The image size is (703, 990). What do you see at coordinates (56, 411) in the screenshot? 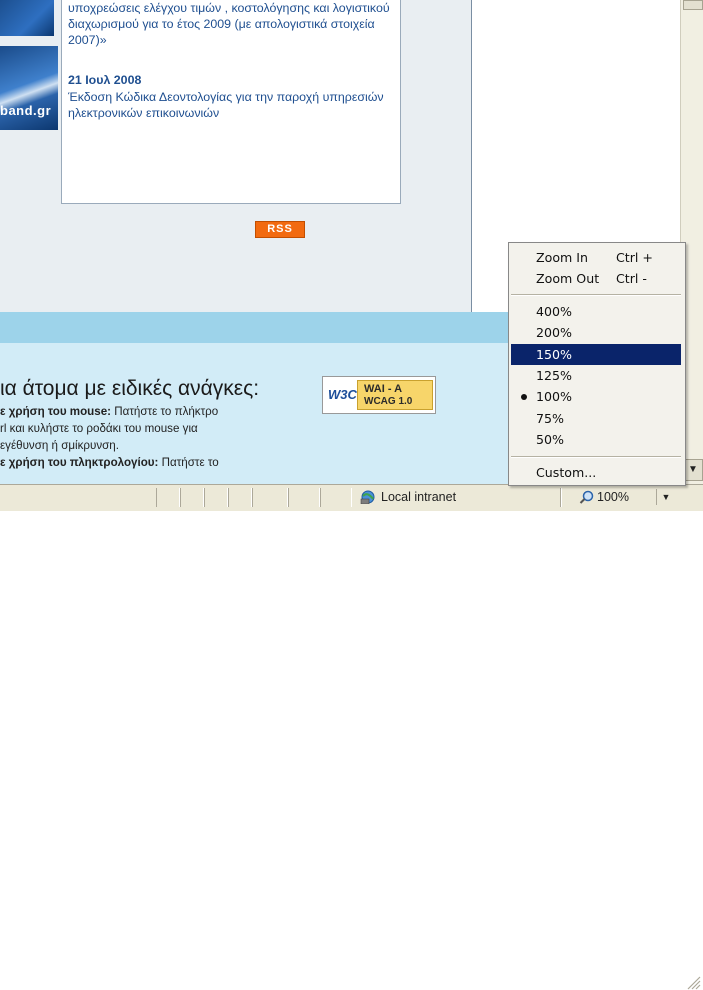
I see `mouse-usage-label: ε χρήση του mouse:` at bounding box center [56, 411].